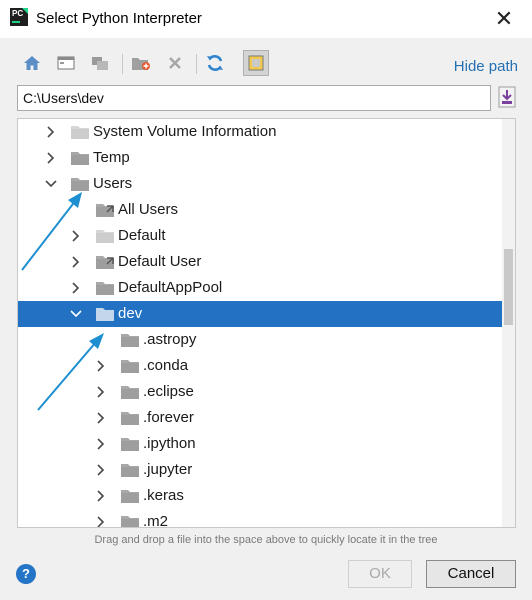 The image size is (532, 600). I want to click on tree-row-label: All Users, so click(148, 209).